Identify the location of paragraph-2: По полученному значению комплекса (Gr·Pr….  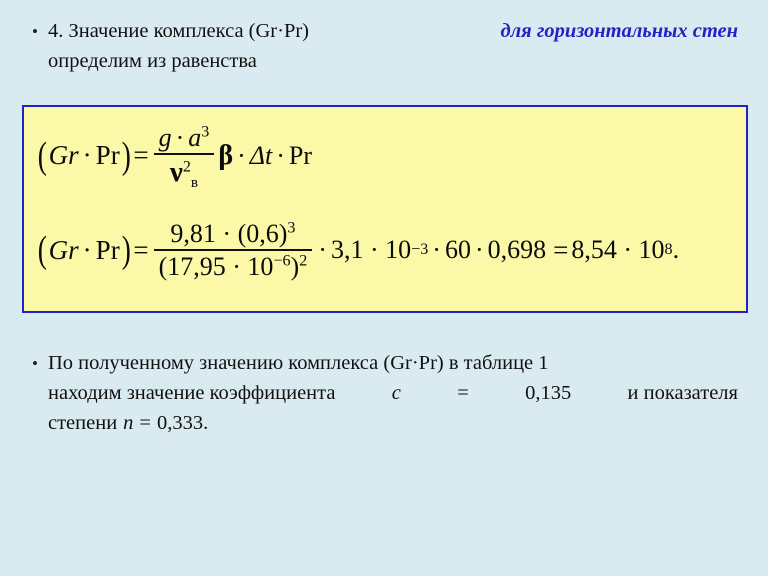
(385, 393).